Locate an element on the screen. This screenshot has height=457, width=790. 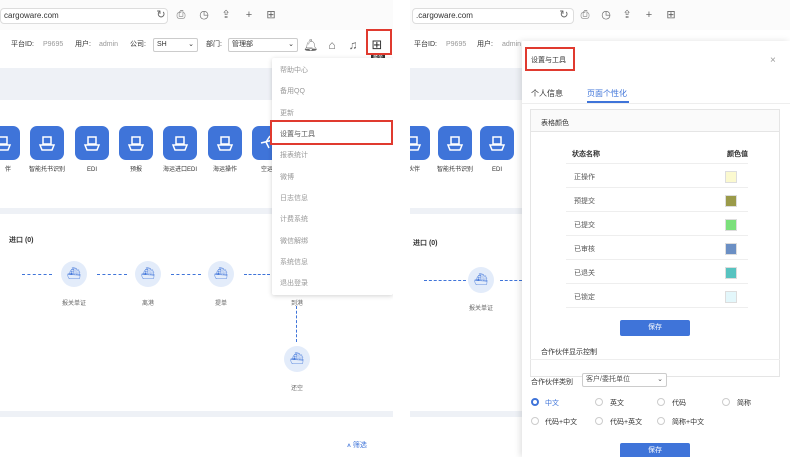
menu-item-backup-qq: 备用QQ is located at coordinates (292, 91).